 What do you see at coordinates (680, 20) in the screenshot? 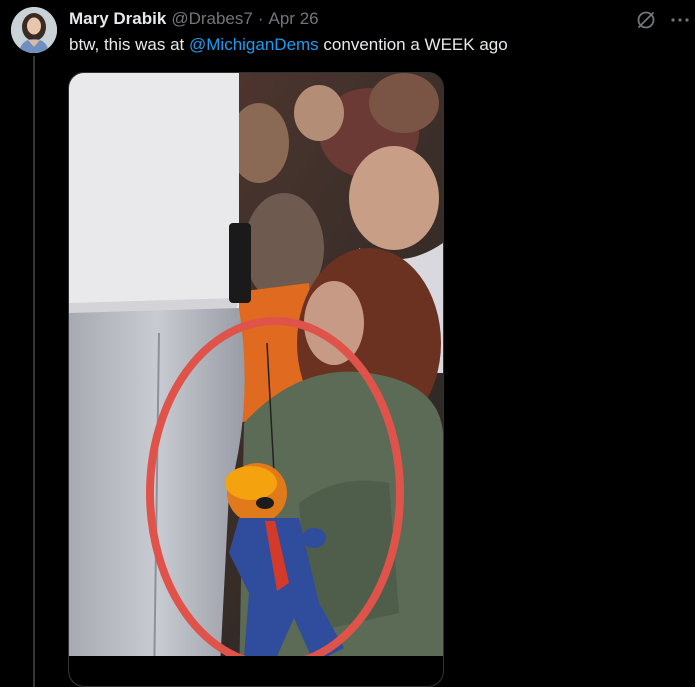
I see `more-icon` at bounding box center [680, 20].